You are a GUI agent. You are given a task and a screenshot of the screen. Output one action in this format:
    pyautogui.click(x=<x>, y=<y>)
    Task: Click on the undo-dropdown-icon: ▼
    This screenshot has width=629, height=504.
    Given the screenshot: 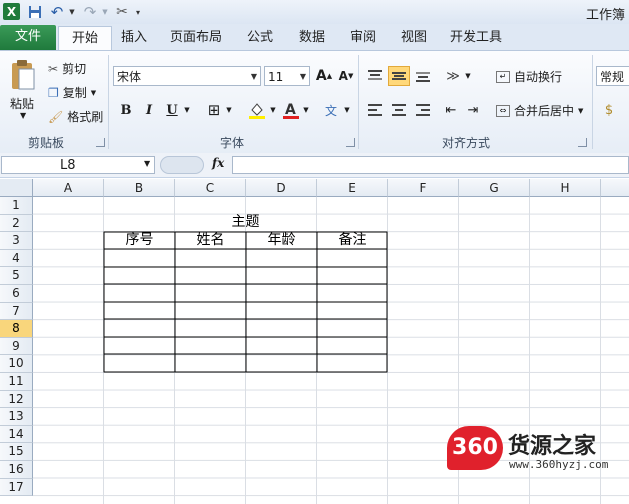 What is the action you would take?
    pyautogui.click(x=72, y=12)
    